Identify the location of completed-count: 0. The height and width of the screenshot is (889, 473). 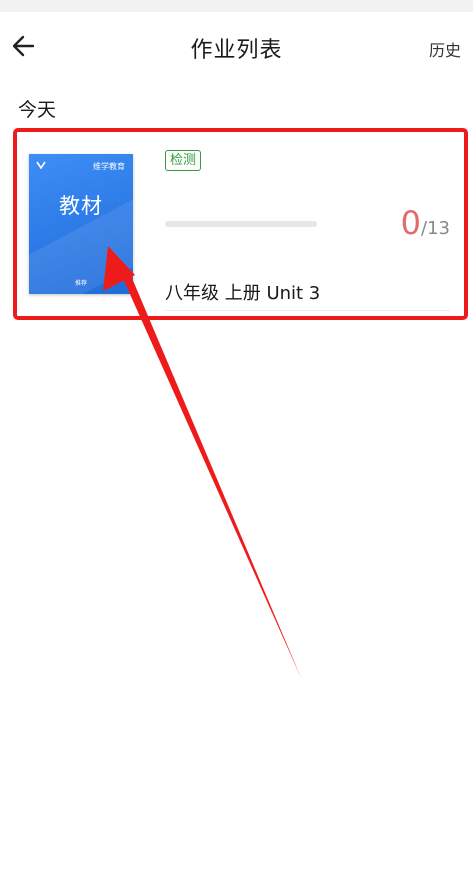
(411, 223).